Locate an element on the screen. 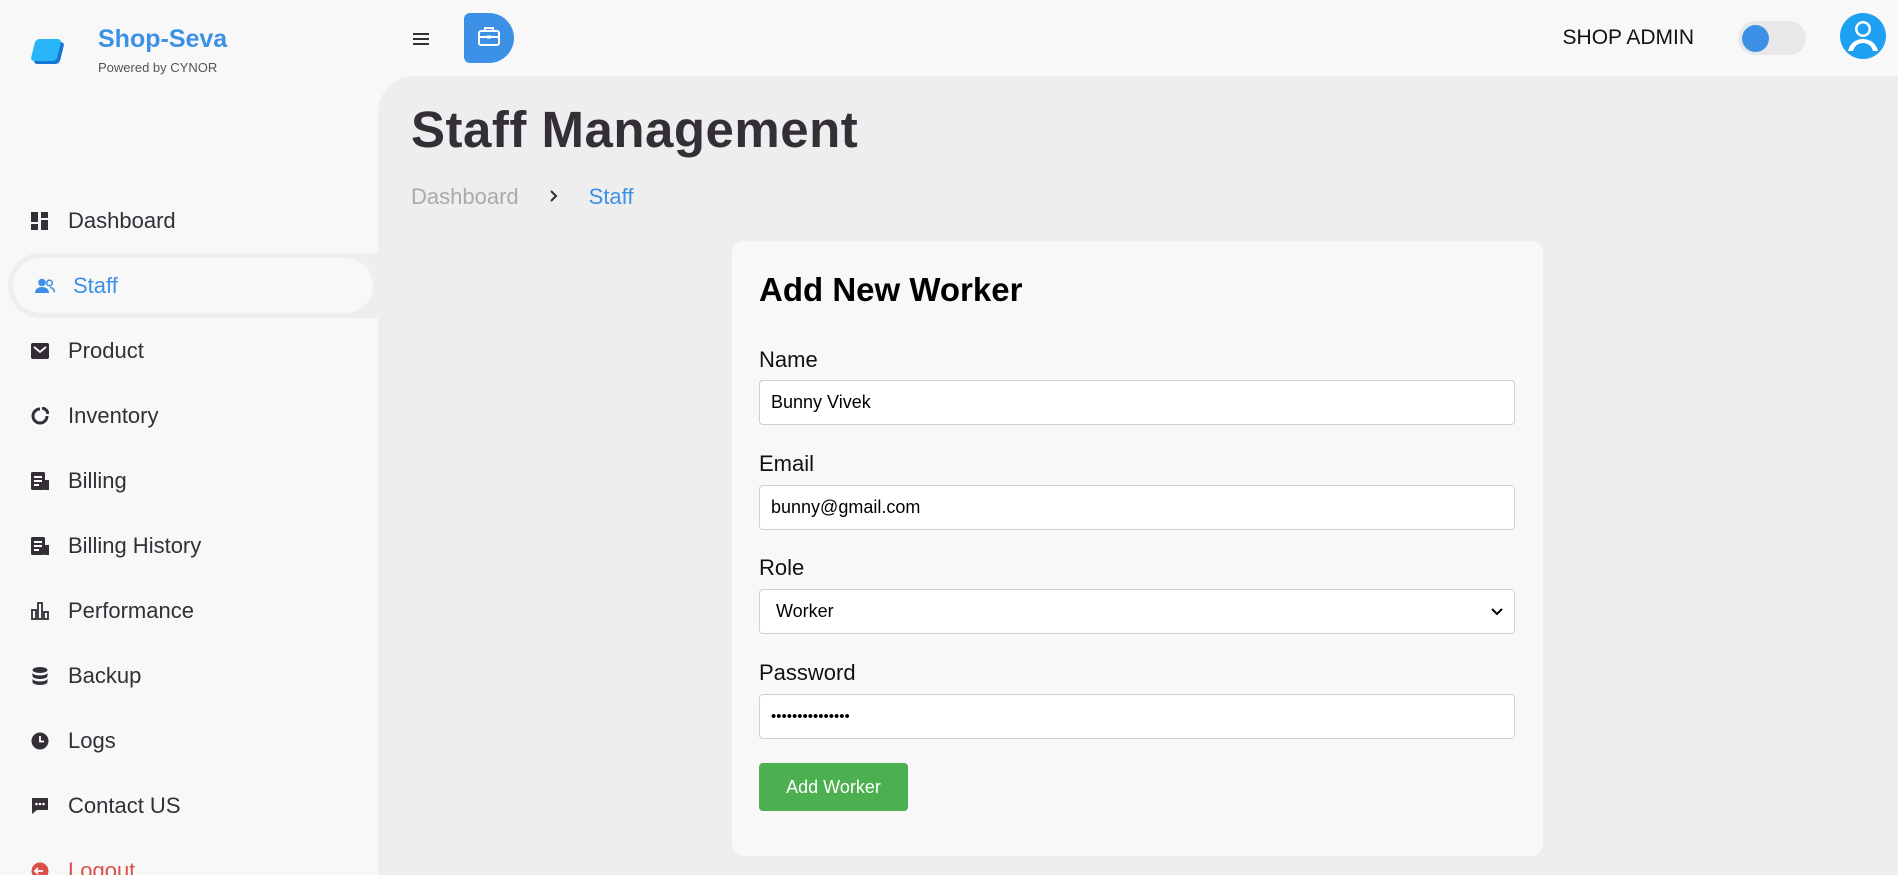 The height and width of the screenshot is (875, 1898). name-field: Bunny Vivek is located at coordinates (1137, 402).